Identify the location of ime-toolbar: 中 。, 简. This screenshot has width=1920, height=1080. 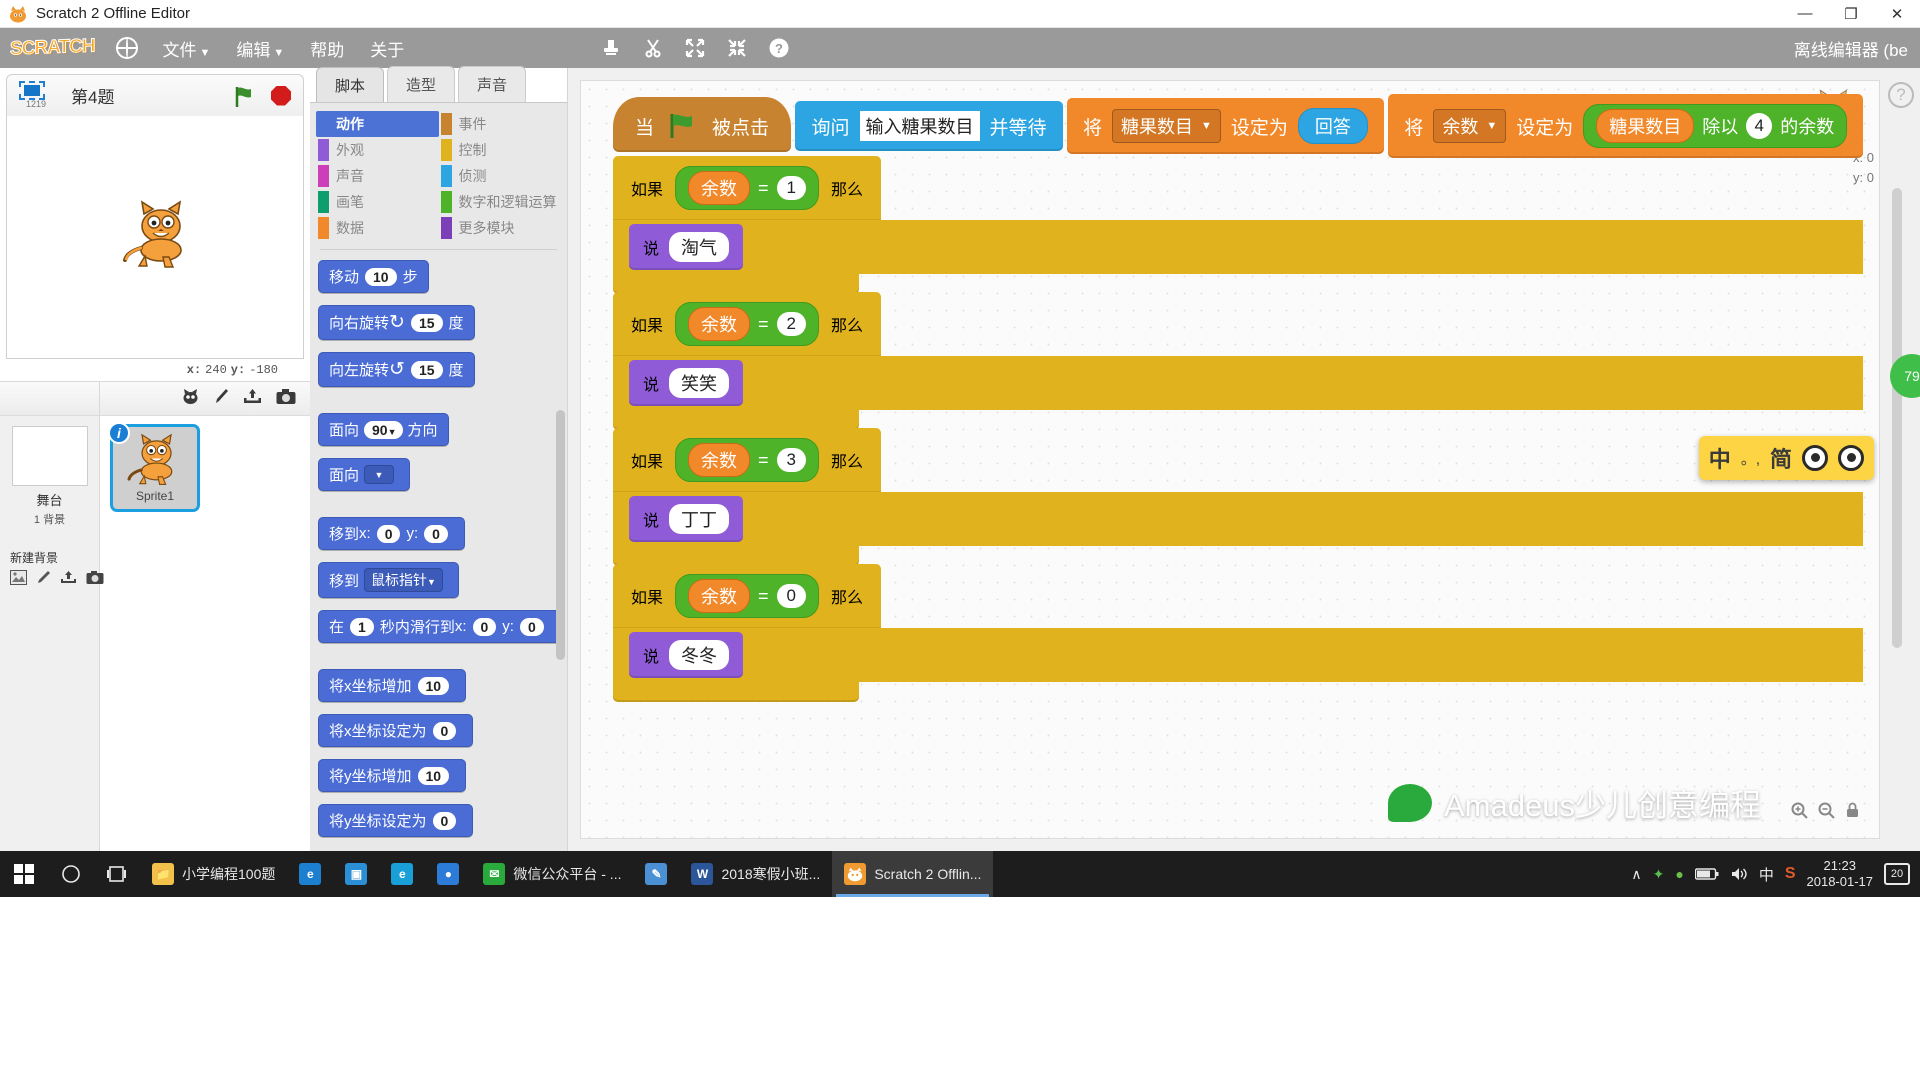
(1786, 458).